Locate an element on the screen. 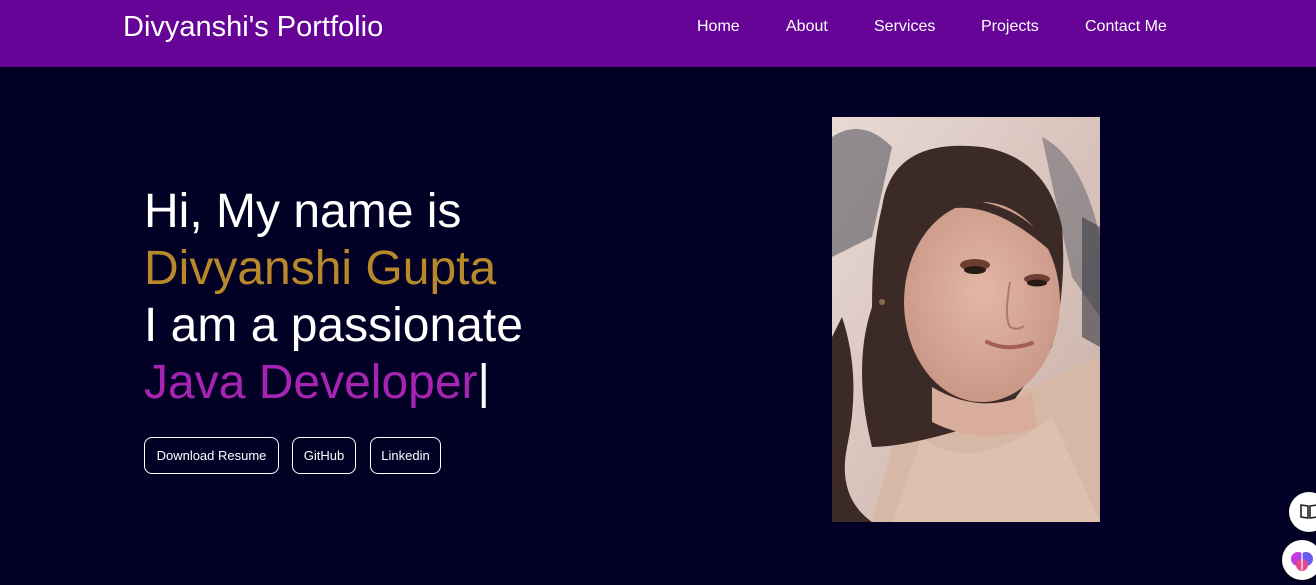 The image size is (1316, 585). hero-tagline: I am a passionate is located at coordinates (333, 325).